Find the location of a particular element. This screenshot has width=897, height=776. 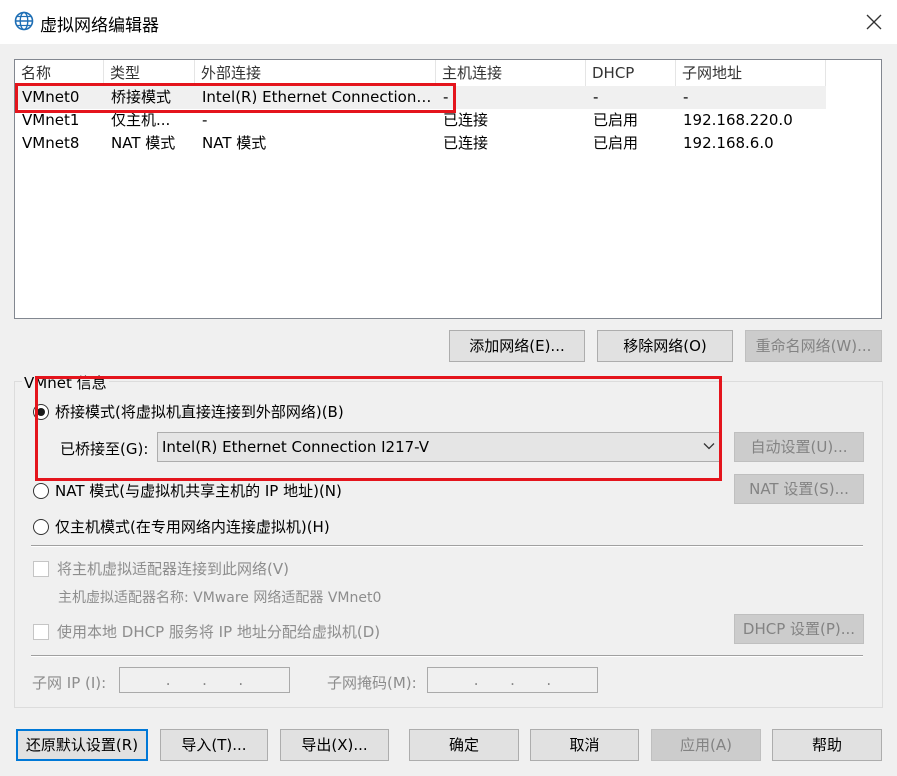

chevron-down-icon is located at coordinates (709, 446).